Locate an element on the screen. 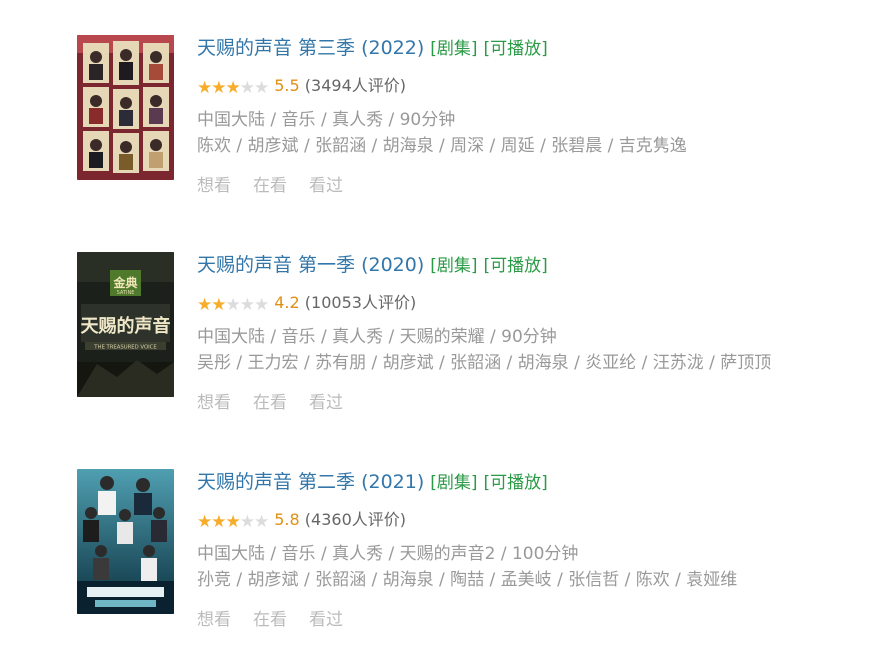 The image size is (878, 666). rating: ★★★★★ 4.2 (10053人评价) is located at coordinates (517, 304).